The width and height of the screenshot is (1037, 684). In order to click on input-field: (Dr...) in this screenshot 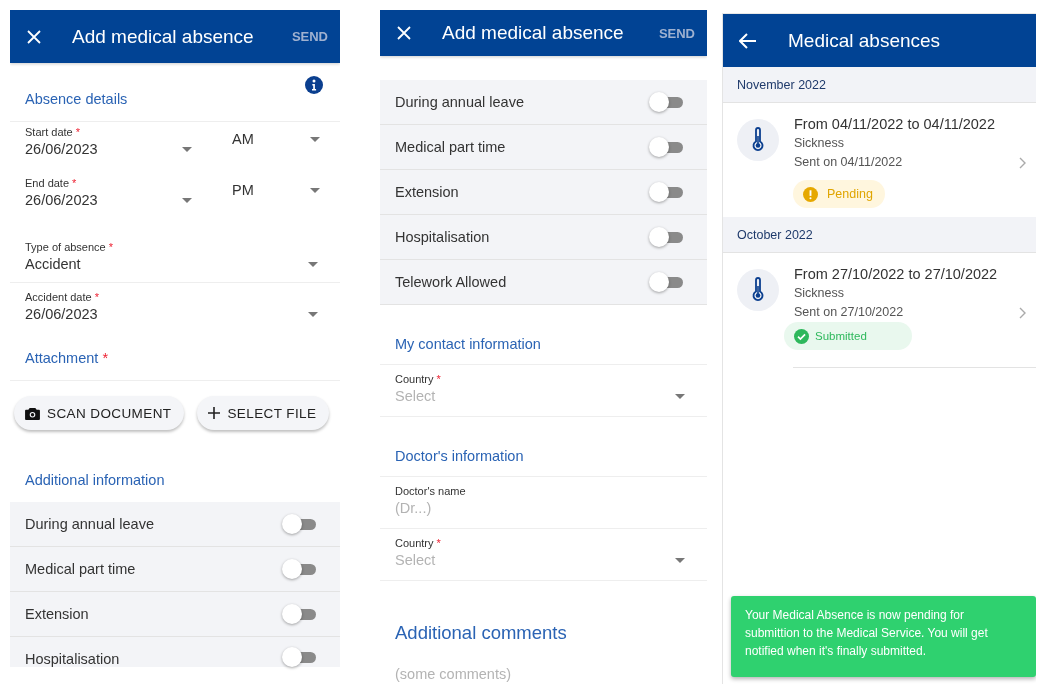, I will do `click(465, 508)`.